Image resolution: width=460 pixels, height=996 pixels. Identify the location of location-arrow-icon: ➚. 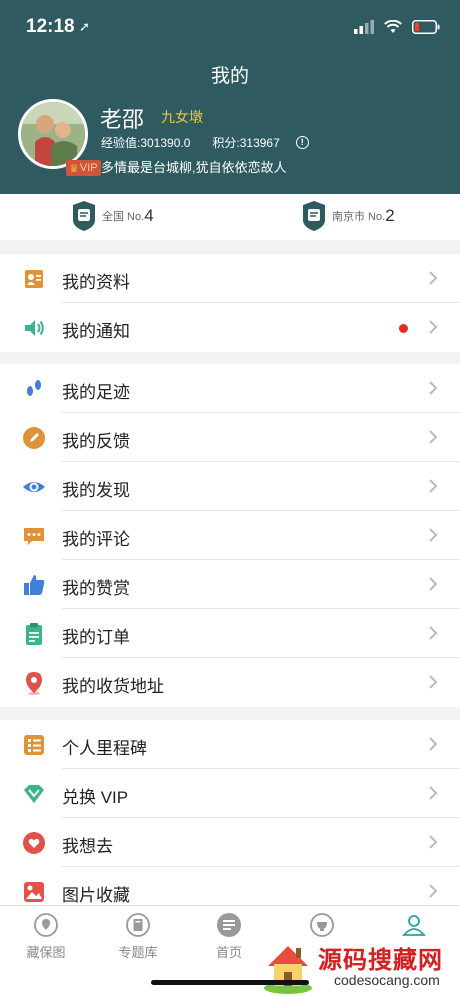
(84, 26).